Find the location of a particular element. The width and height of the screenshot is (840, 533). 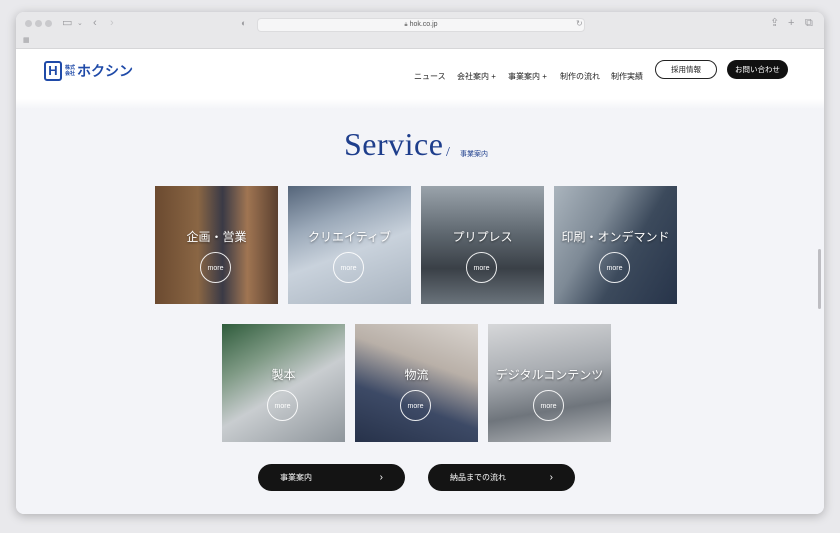

minimize-window-dot is located at coordinates (38, 23).